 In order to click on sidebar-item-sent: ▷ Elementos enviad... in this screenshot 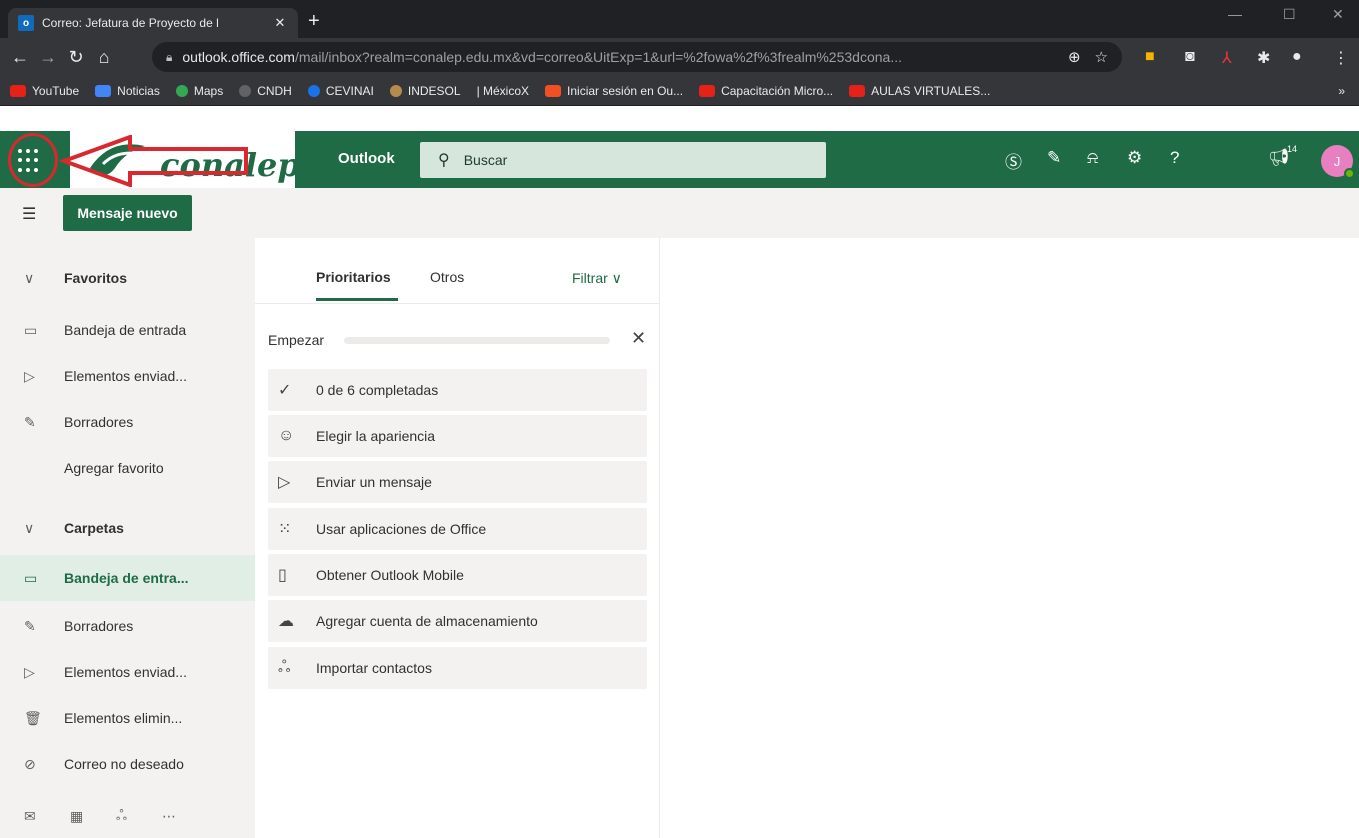, I will do `click(127, 672)`.